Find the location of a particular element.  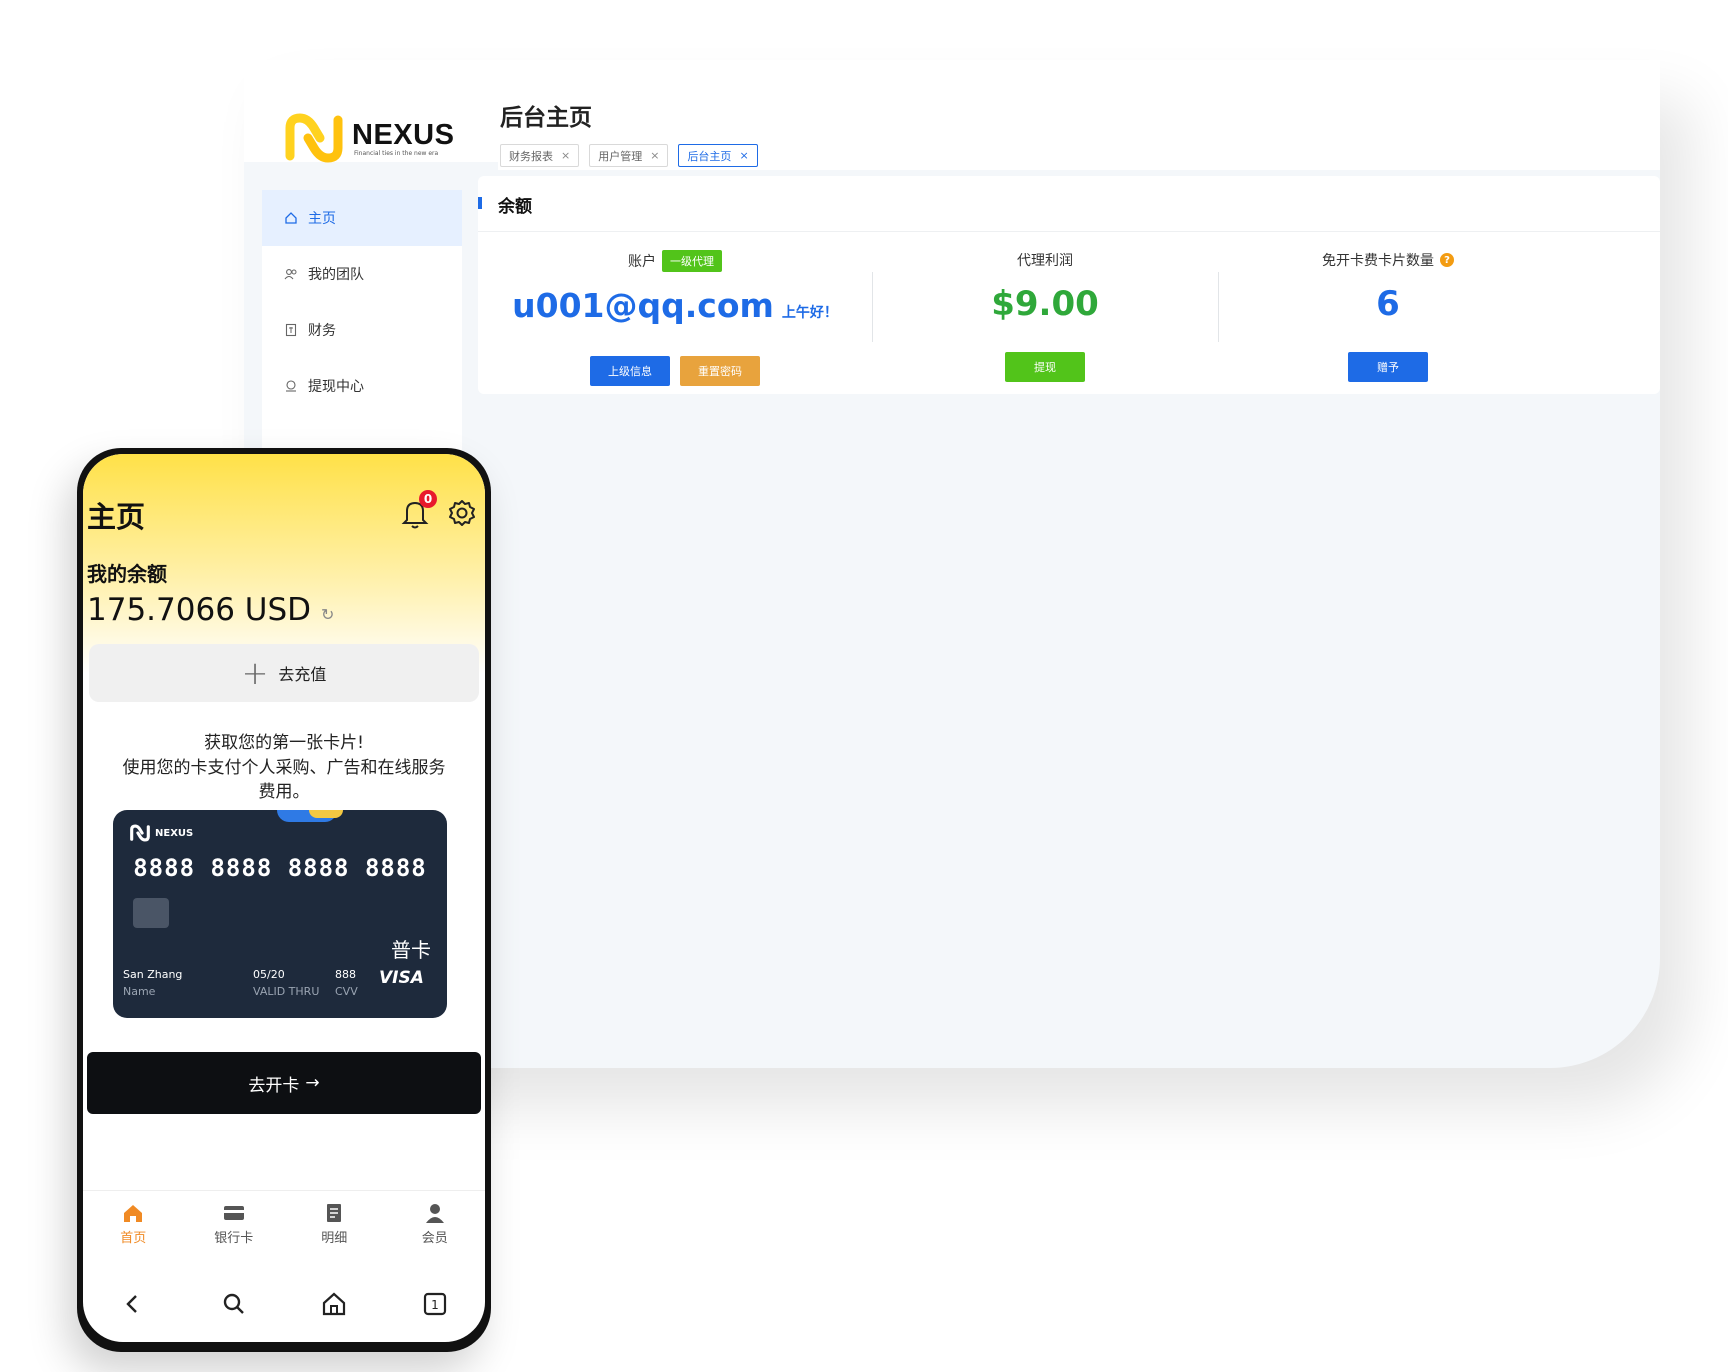

sidebar-item-label: 主页 is located at coordinates (322, 219).